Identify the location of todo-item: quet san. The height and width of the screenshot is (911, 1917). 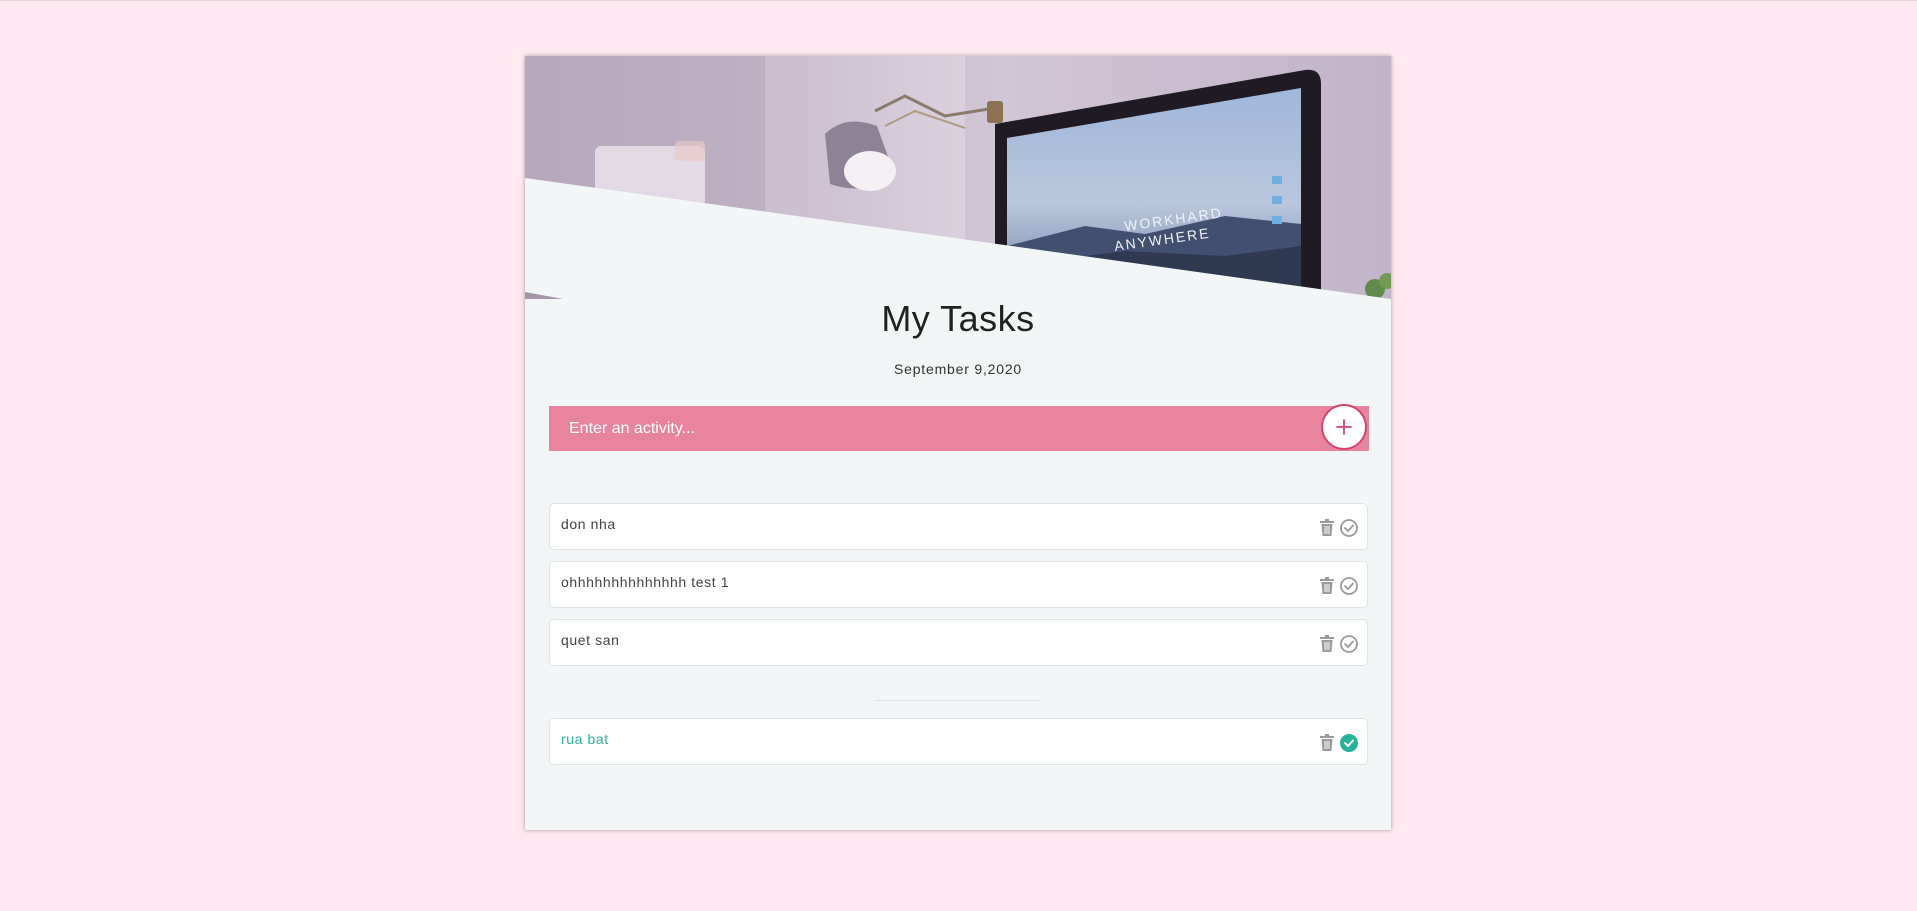
(958, 642).